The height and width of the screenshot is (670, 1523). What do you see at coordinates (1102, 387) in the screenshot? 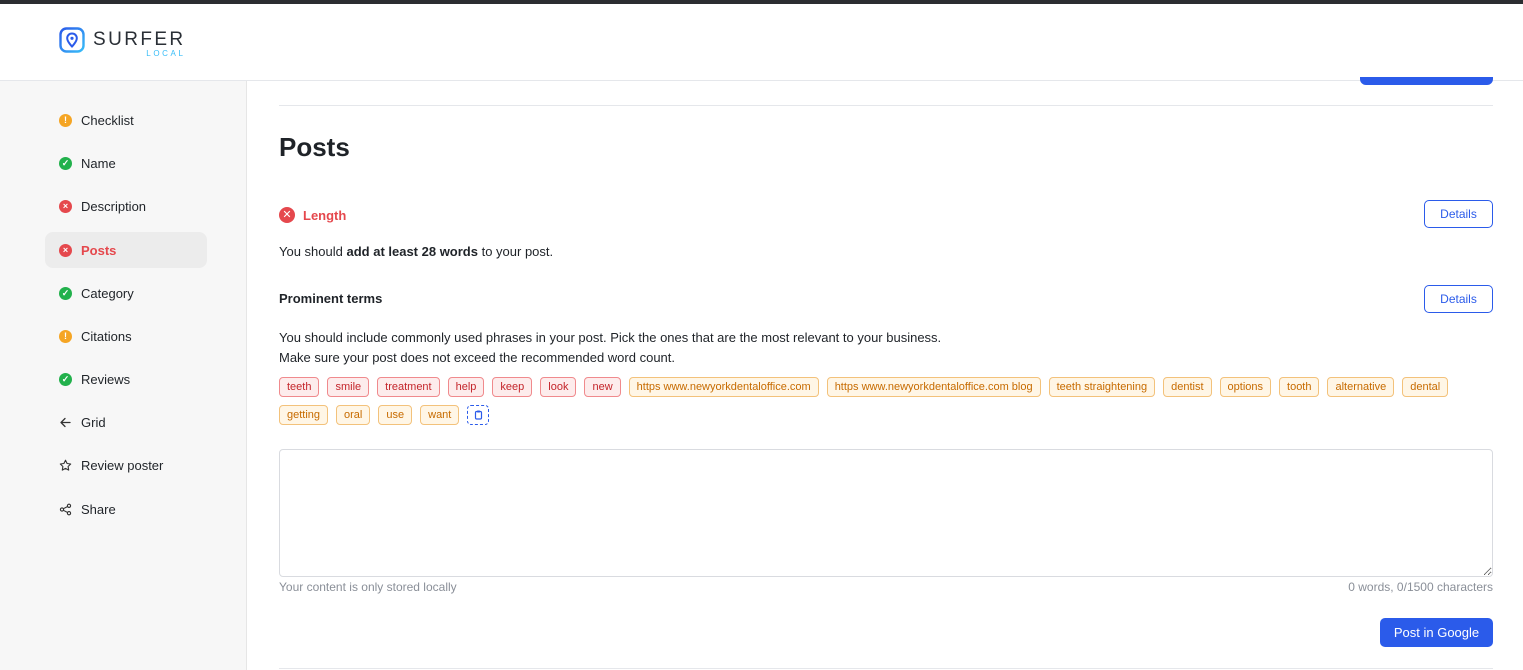
I see `term-tag: teeth straightening` at bounding box center [1102, 387].